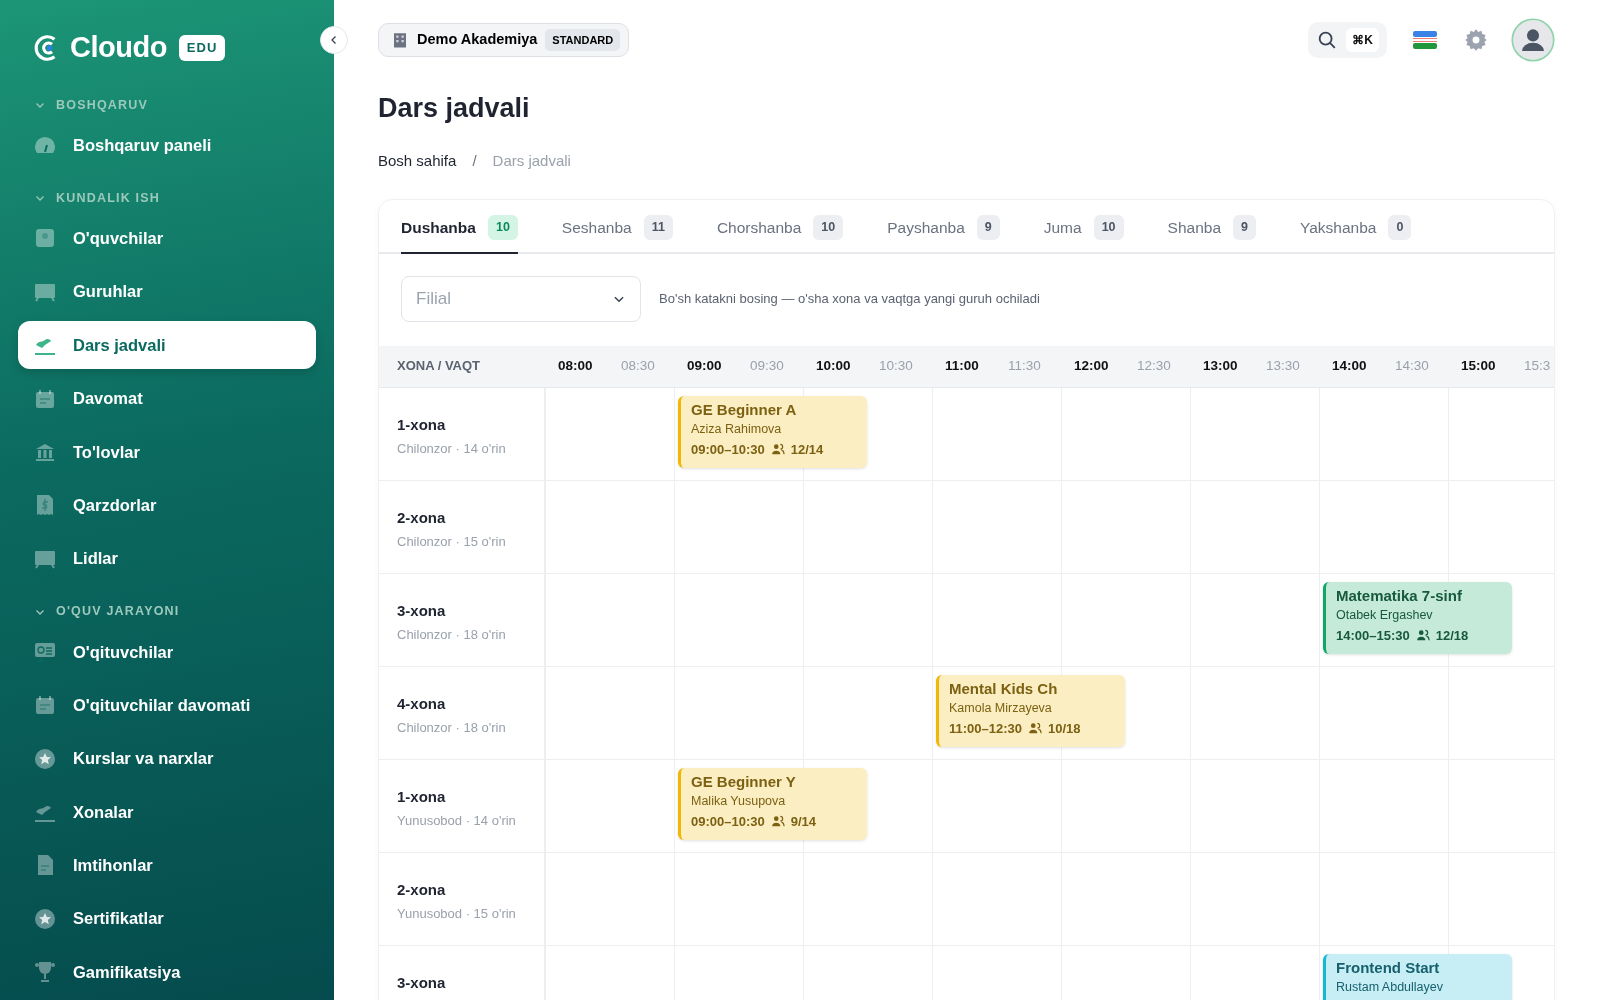 The width and height of the screenshot is (1600, 1000). What do you see at coordinates (167, 558) in the screenshot?
I see `sidebar-item: Lidlar` at bounding box center [167, 558].